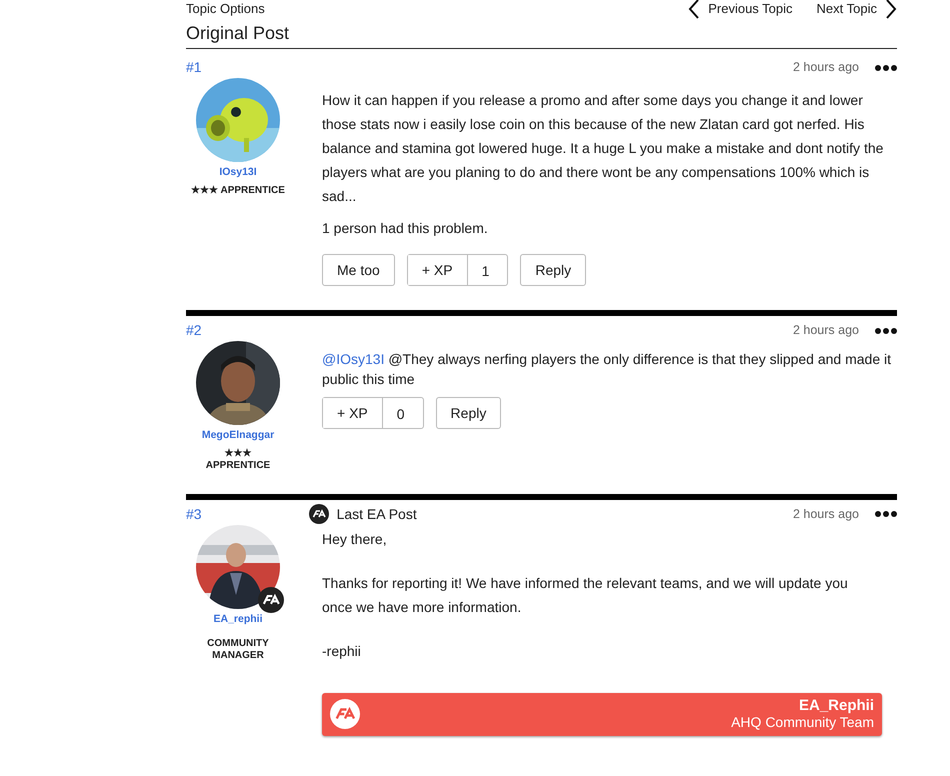 The image size is (950, 776). Describe the element at coordinates (342, 651) in the screenshot. I see `post-text: -rephii` at that location.